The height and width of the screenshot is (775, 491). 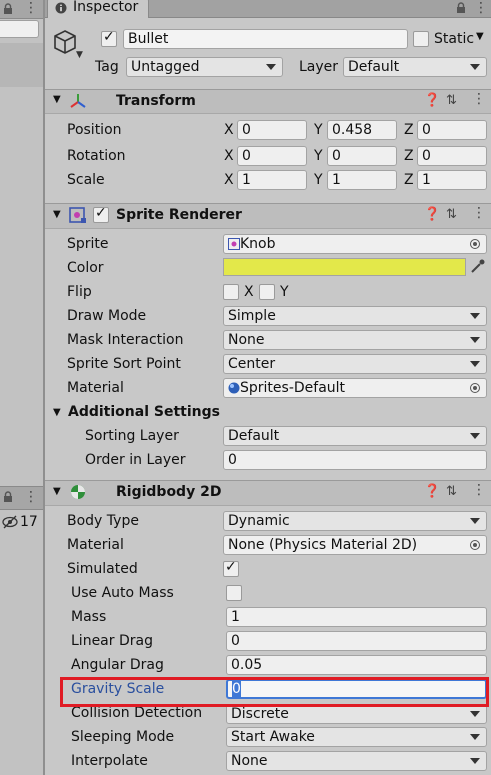 What do you see at coordinates (85, 268) in the screenshot?
I see `color-label: Color` at bounding box center [85, 268].